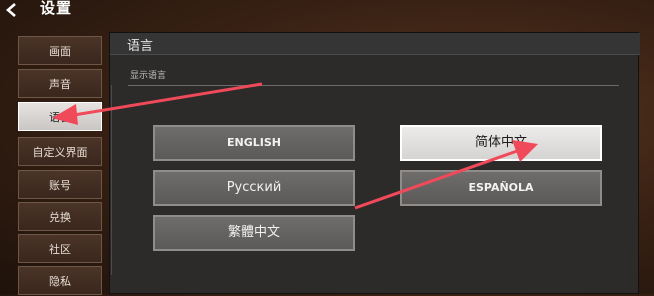  What do you see at coordinates (327, 11) in the screenshot?
I see `top-bar: 设置` at bounding box center [327, 11].